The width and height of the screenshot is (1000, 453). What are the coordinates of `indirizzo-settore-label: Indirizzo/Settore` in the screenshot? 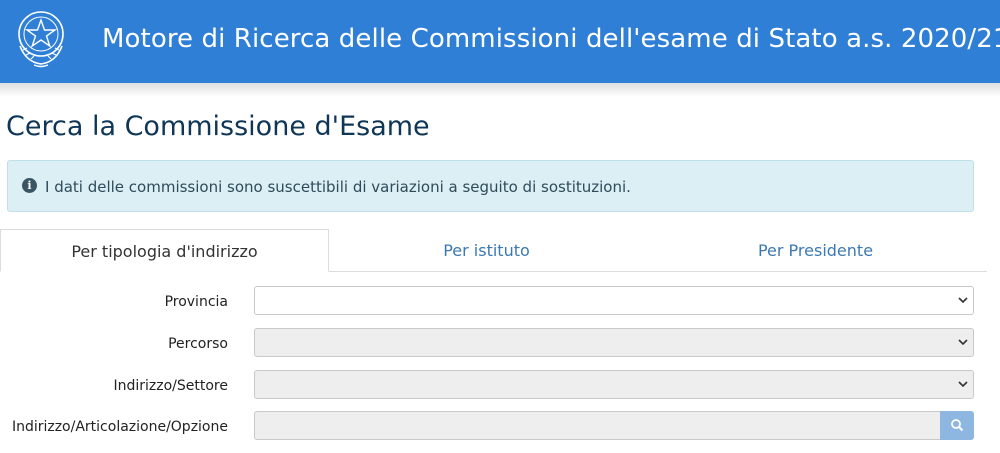 It's located at (170, 386).